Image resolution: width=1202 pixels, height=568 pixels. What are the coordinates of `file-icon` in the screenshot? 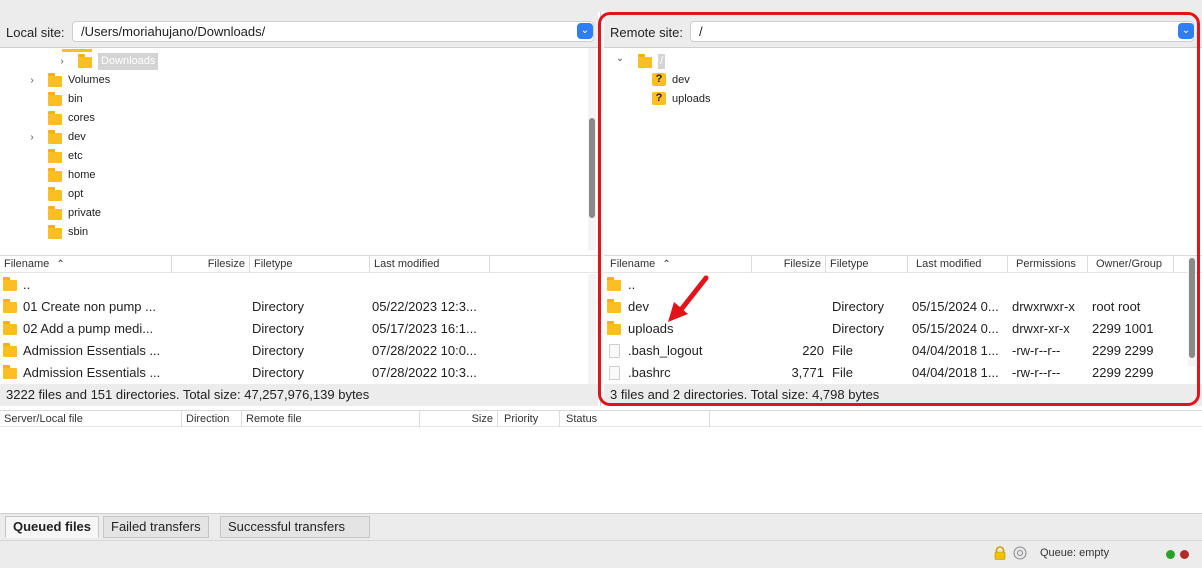 It's located at (614, 351).